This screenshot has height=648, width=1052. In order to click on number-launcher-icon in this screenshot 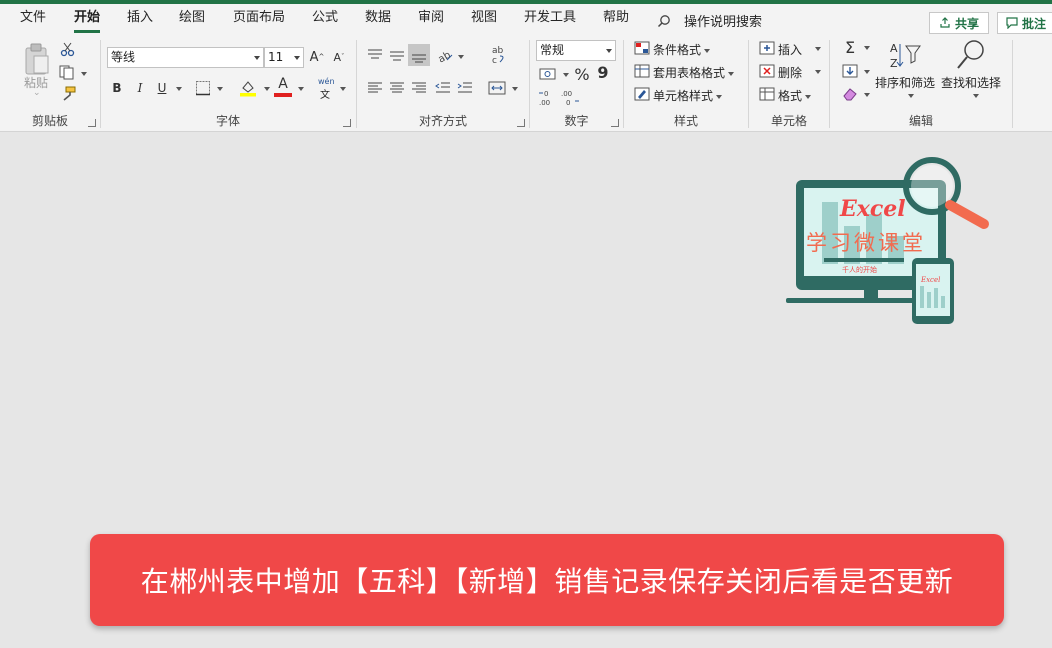, I will do `click(615, 123)`.